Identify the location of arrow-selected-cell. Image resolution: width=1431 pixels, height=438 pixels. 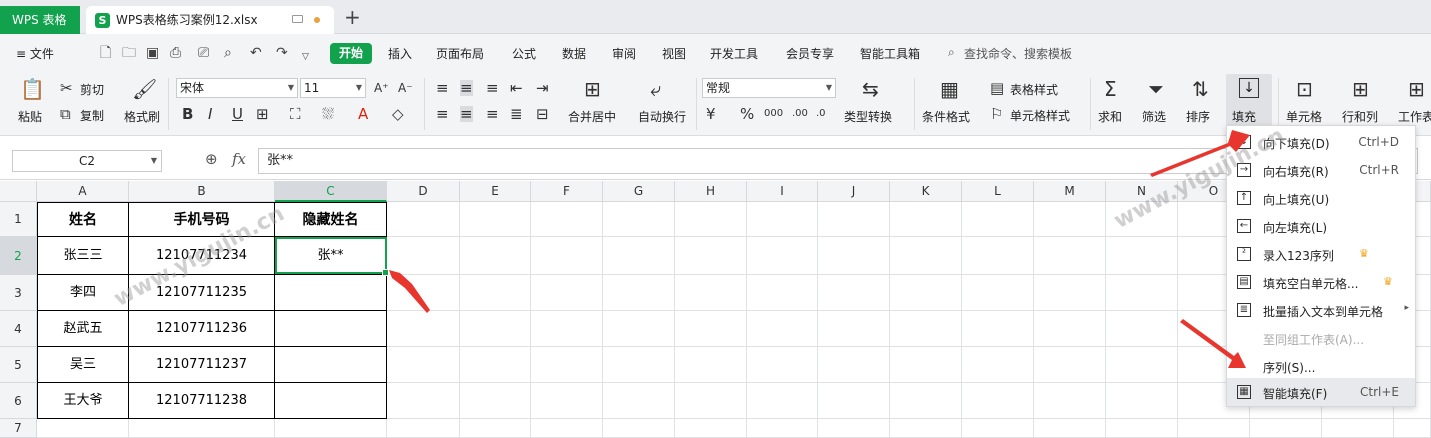
(409, 291).